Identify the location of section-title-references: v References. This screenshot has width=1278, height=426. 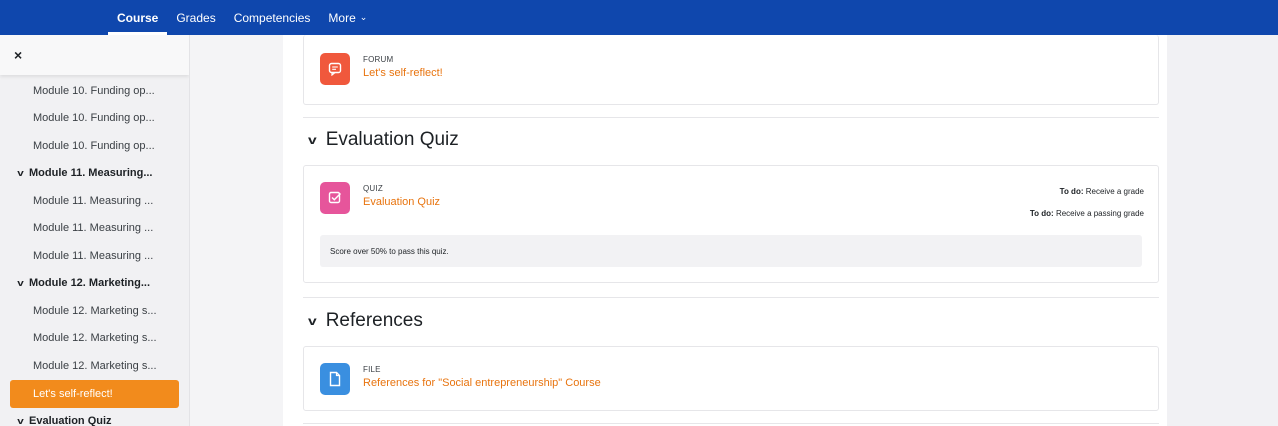
(365, 321).